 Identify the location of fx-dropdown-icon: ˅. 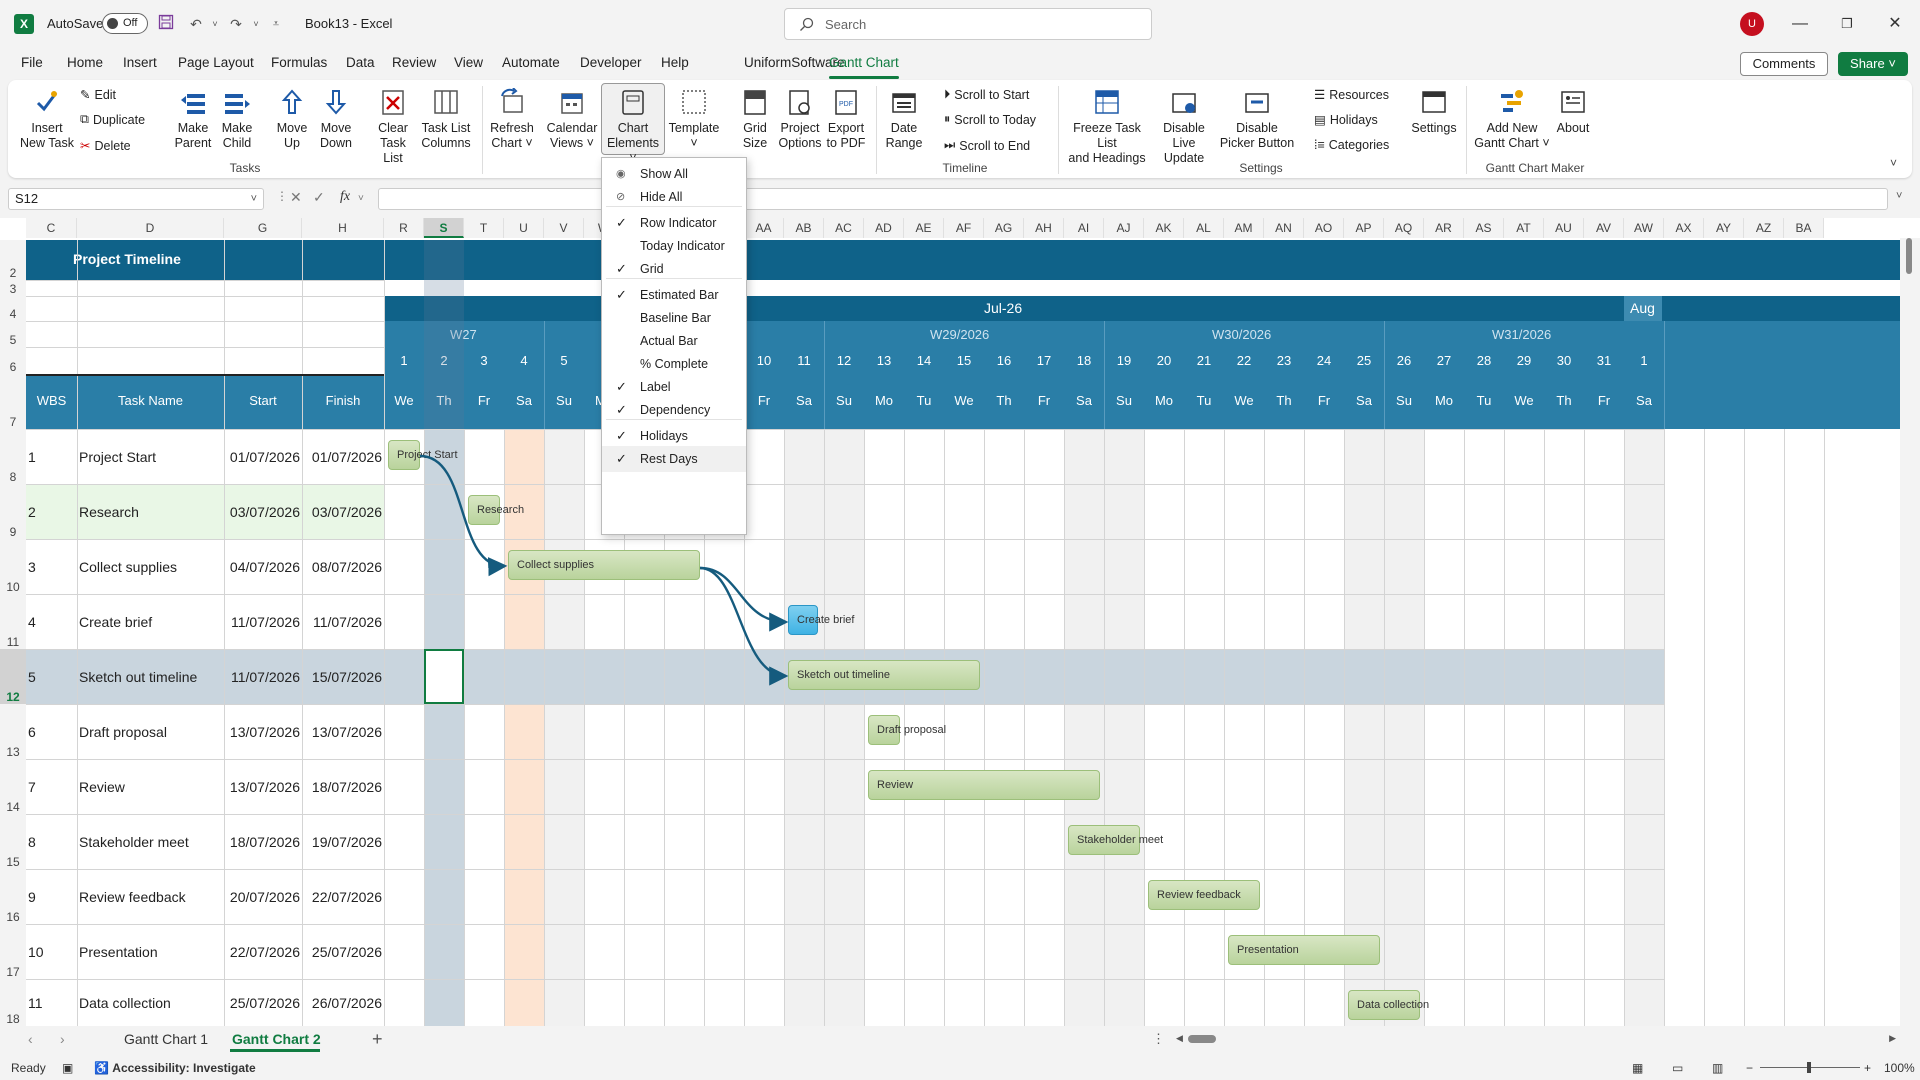
(361, 198).